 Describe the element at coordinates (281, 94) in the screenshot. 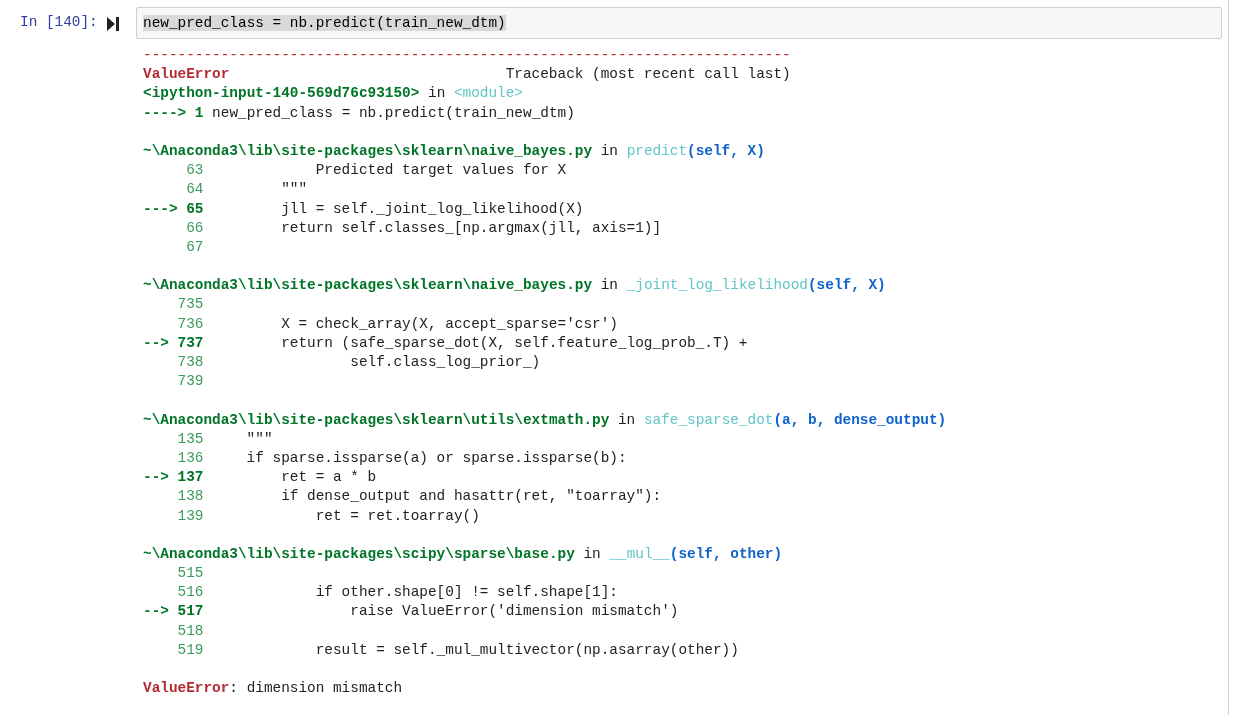

I see `source-name: <ipython-input-140-569d76c93150>` at that location.